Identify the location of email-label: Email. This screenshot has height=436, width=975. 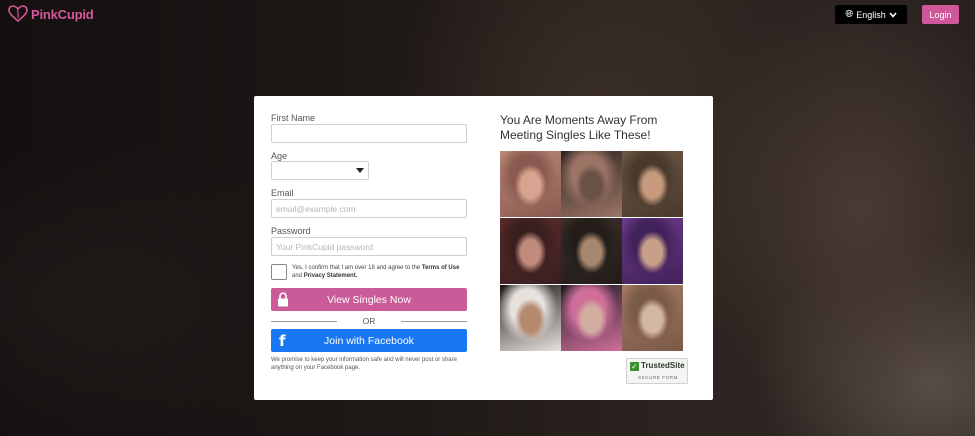
(282, 193).